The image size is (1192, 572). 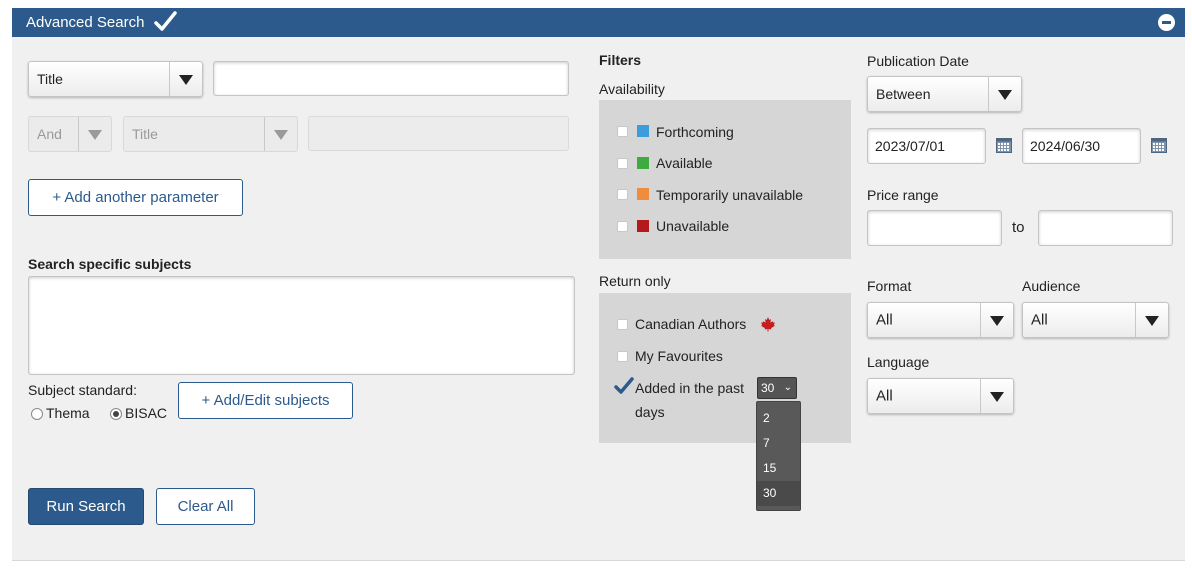 I want to click on add-parameter-button: + Add another parameter, so click(x=135, y=197).